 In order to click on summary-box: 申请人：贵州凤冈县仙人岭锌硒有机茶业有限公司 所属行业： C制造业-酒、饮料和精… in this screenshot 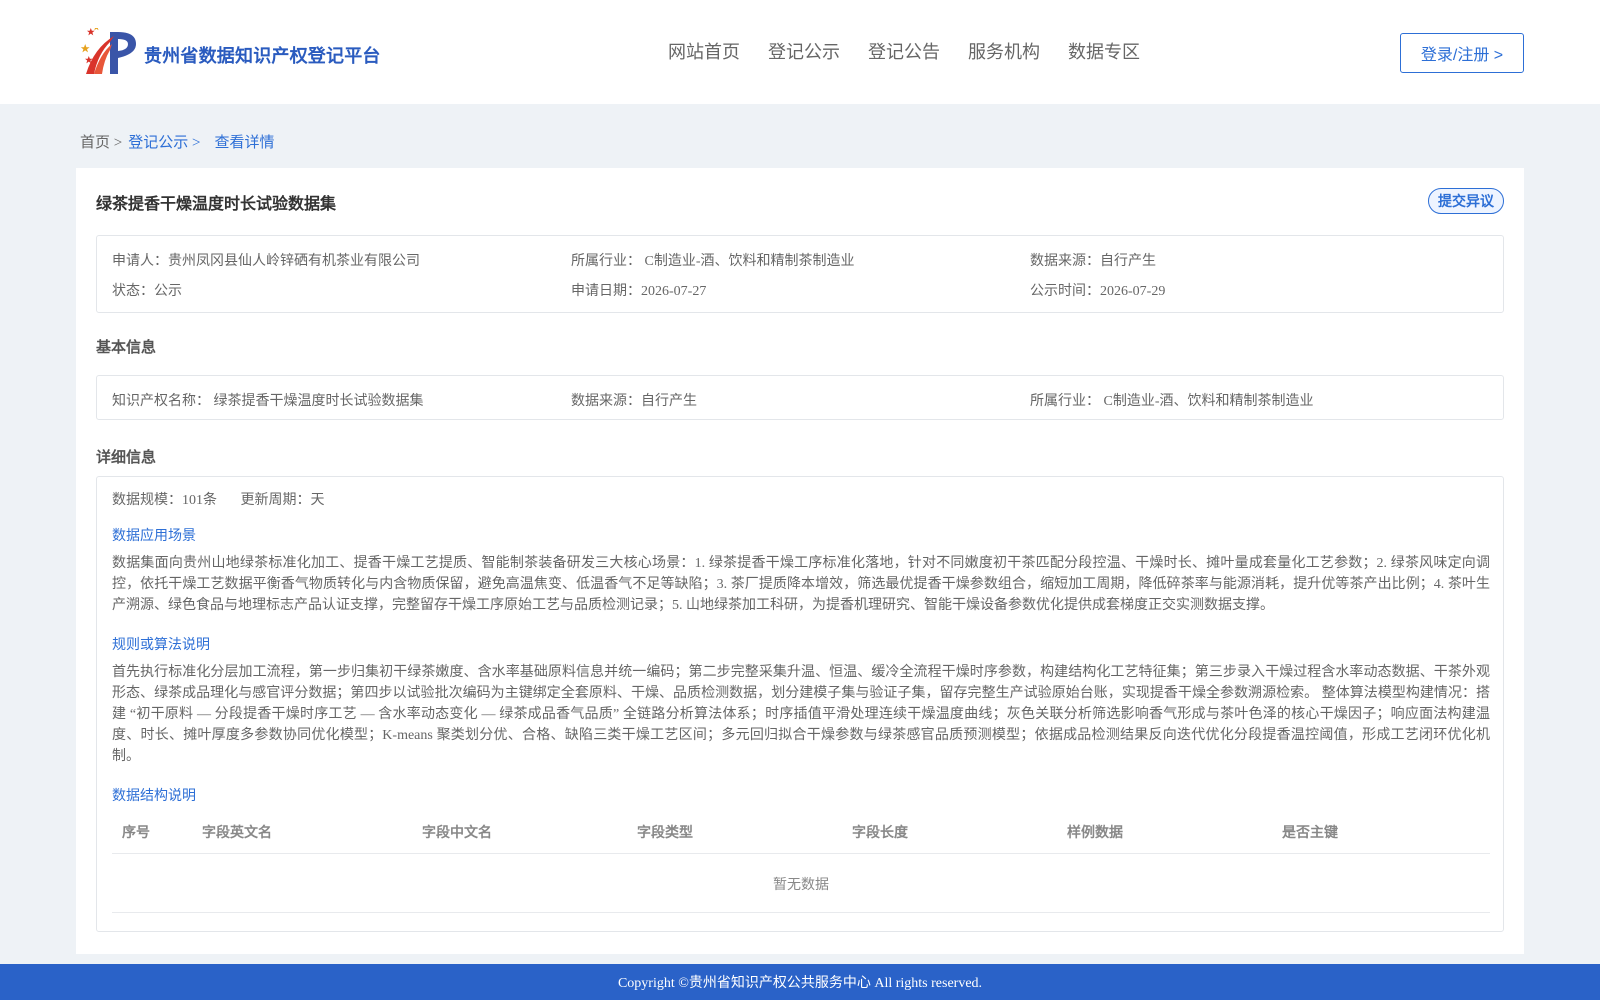, I will do `click(800, 274)`.